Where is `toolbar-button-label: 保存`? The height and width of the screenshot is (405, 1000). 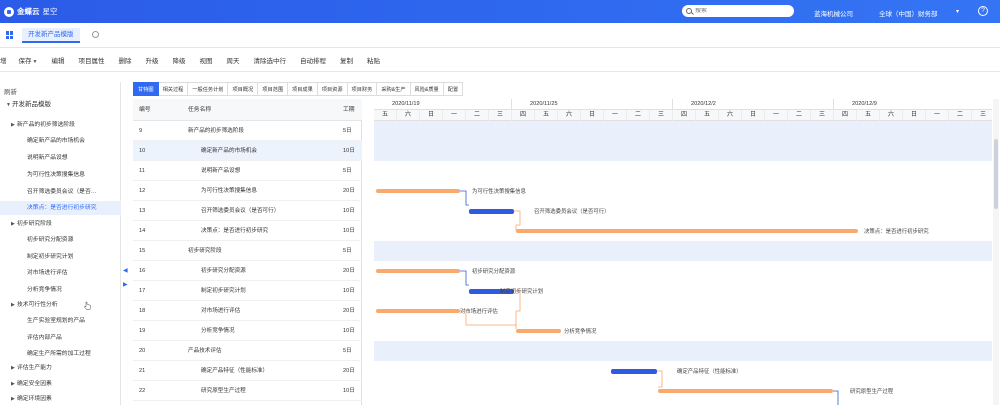
toolbar-button-label: 保存 is located at coordinates (25, 61).